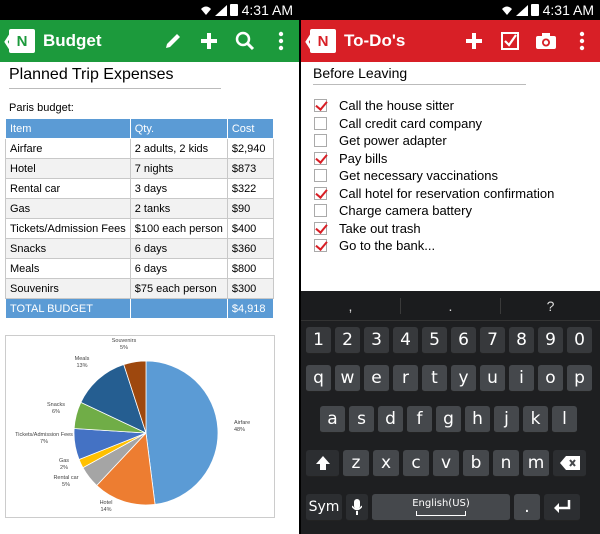  I want to click on key-q: q, so click(318, 378).